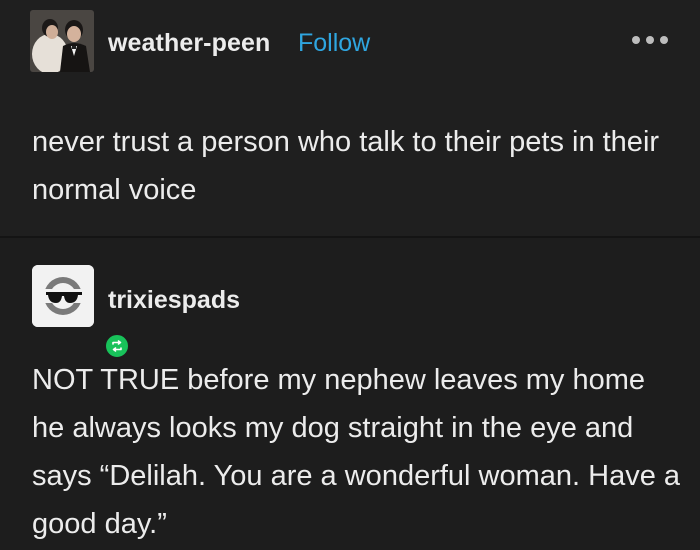  I want to click on more-options-icon, so click(650, 40).